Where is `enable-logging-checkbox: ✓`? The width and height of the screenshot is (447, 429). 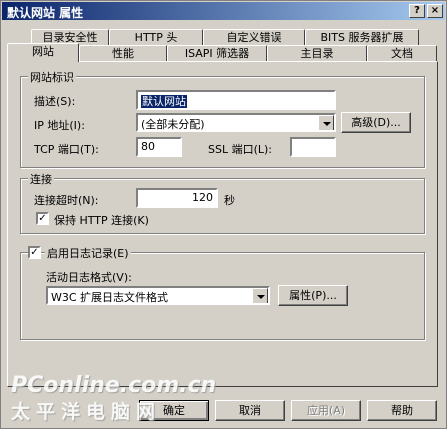 enable-logging-checkbox: ✓ is located at coordinates (34, 252).